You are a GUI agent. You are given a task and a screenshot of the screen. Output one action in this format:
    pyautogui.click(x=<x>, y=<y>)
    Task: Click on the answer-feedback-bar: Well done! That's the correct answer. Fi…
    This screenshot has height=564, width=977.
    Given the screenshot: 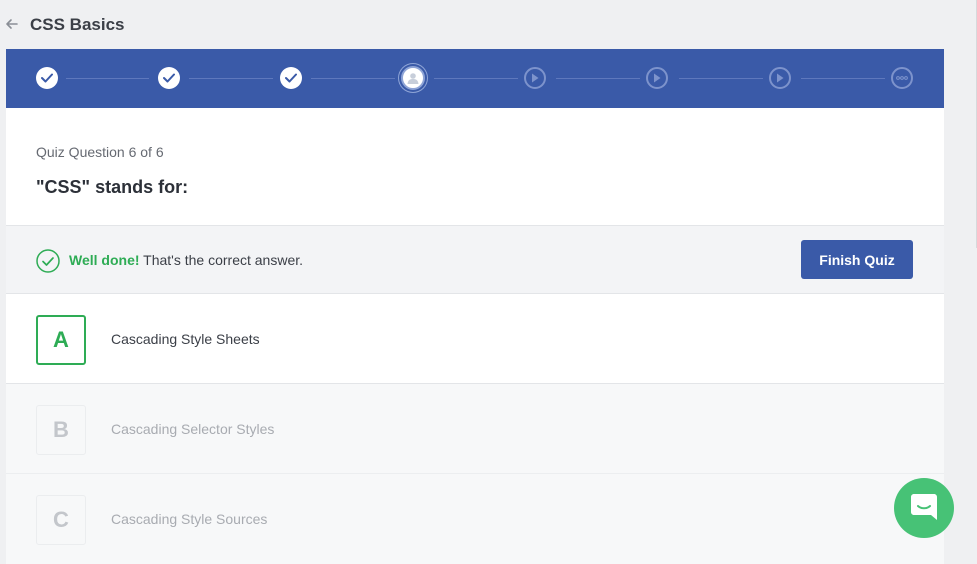 What is the action you would take?
    pyautogui.click(x=475, y=259)
    